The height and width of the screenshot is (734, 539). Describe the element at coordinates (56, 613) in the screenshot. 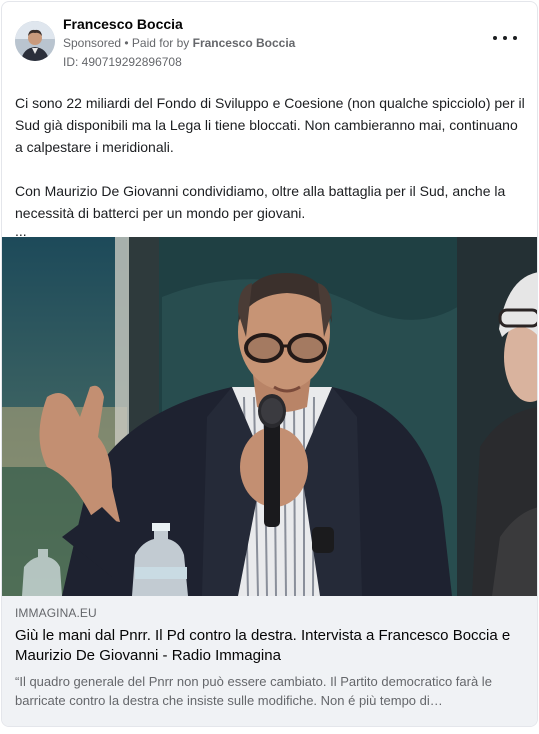

I see `link-domain: IMMAGINA.EU` at that location.